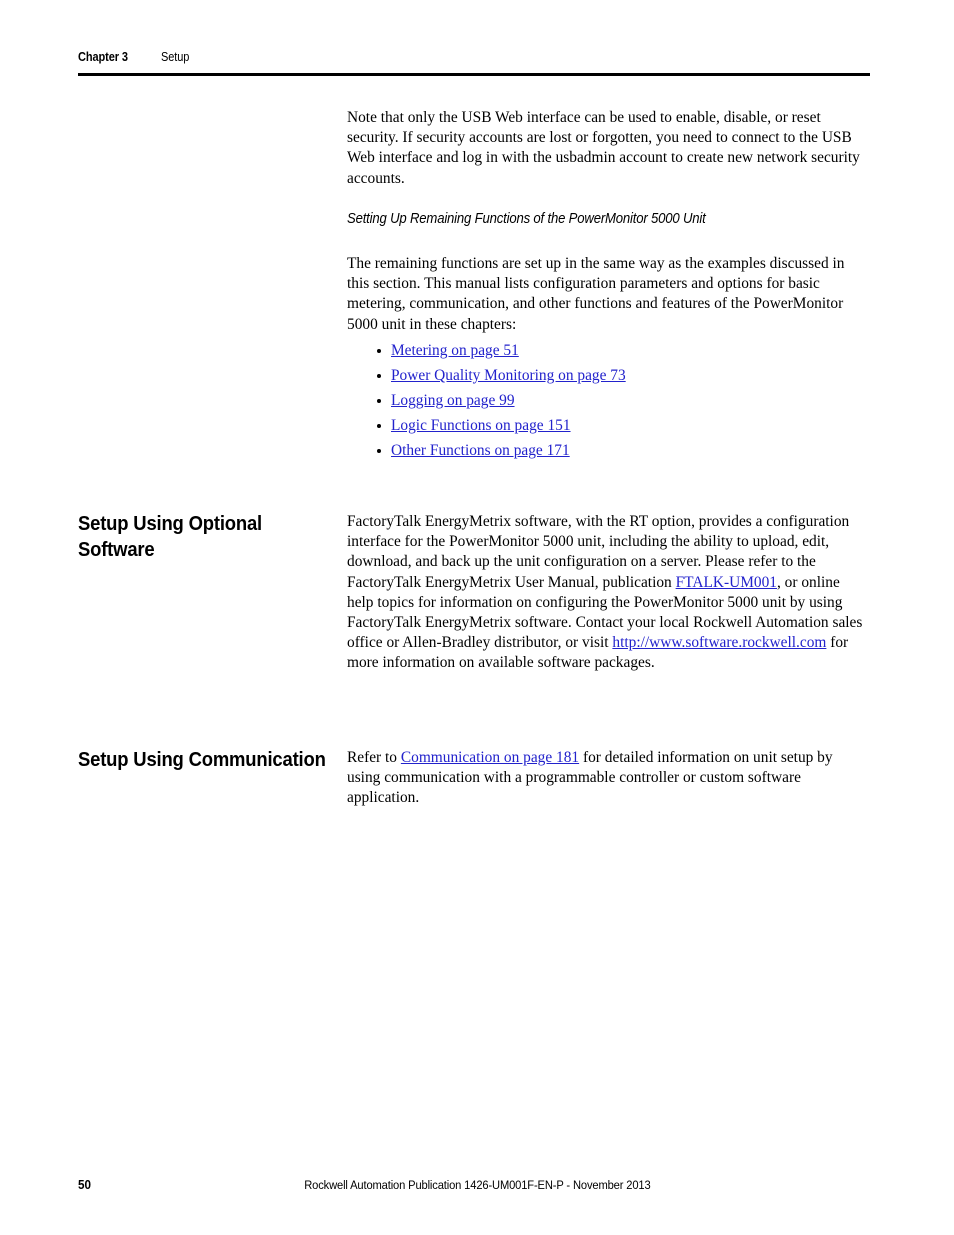  I want to click on header-divider-rule, so click(474, 74).